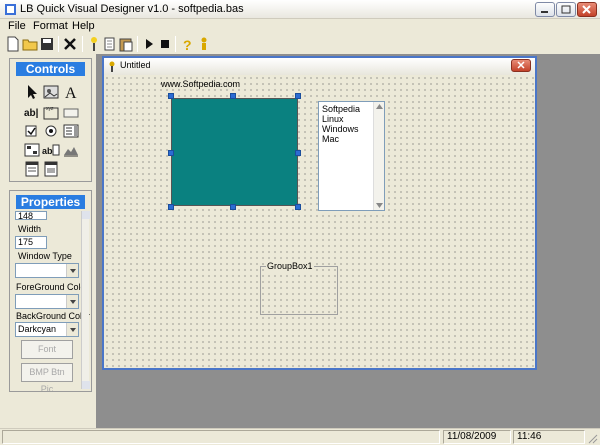 This screenshot has width=600, height=445. Describe the element at coordinates (340, 129) in the screenshot. I see `listbox-item: Windows` at that location.